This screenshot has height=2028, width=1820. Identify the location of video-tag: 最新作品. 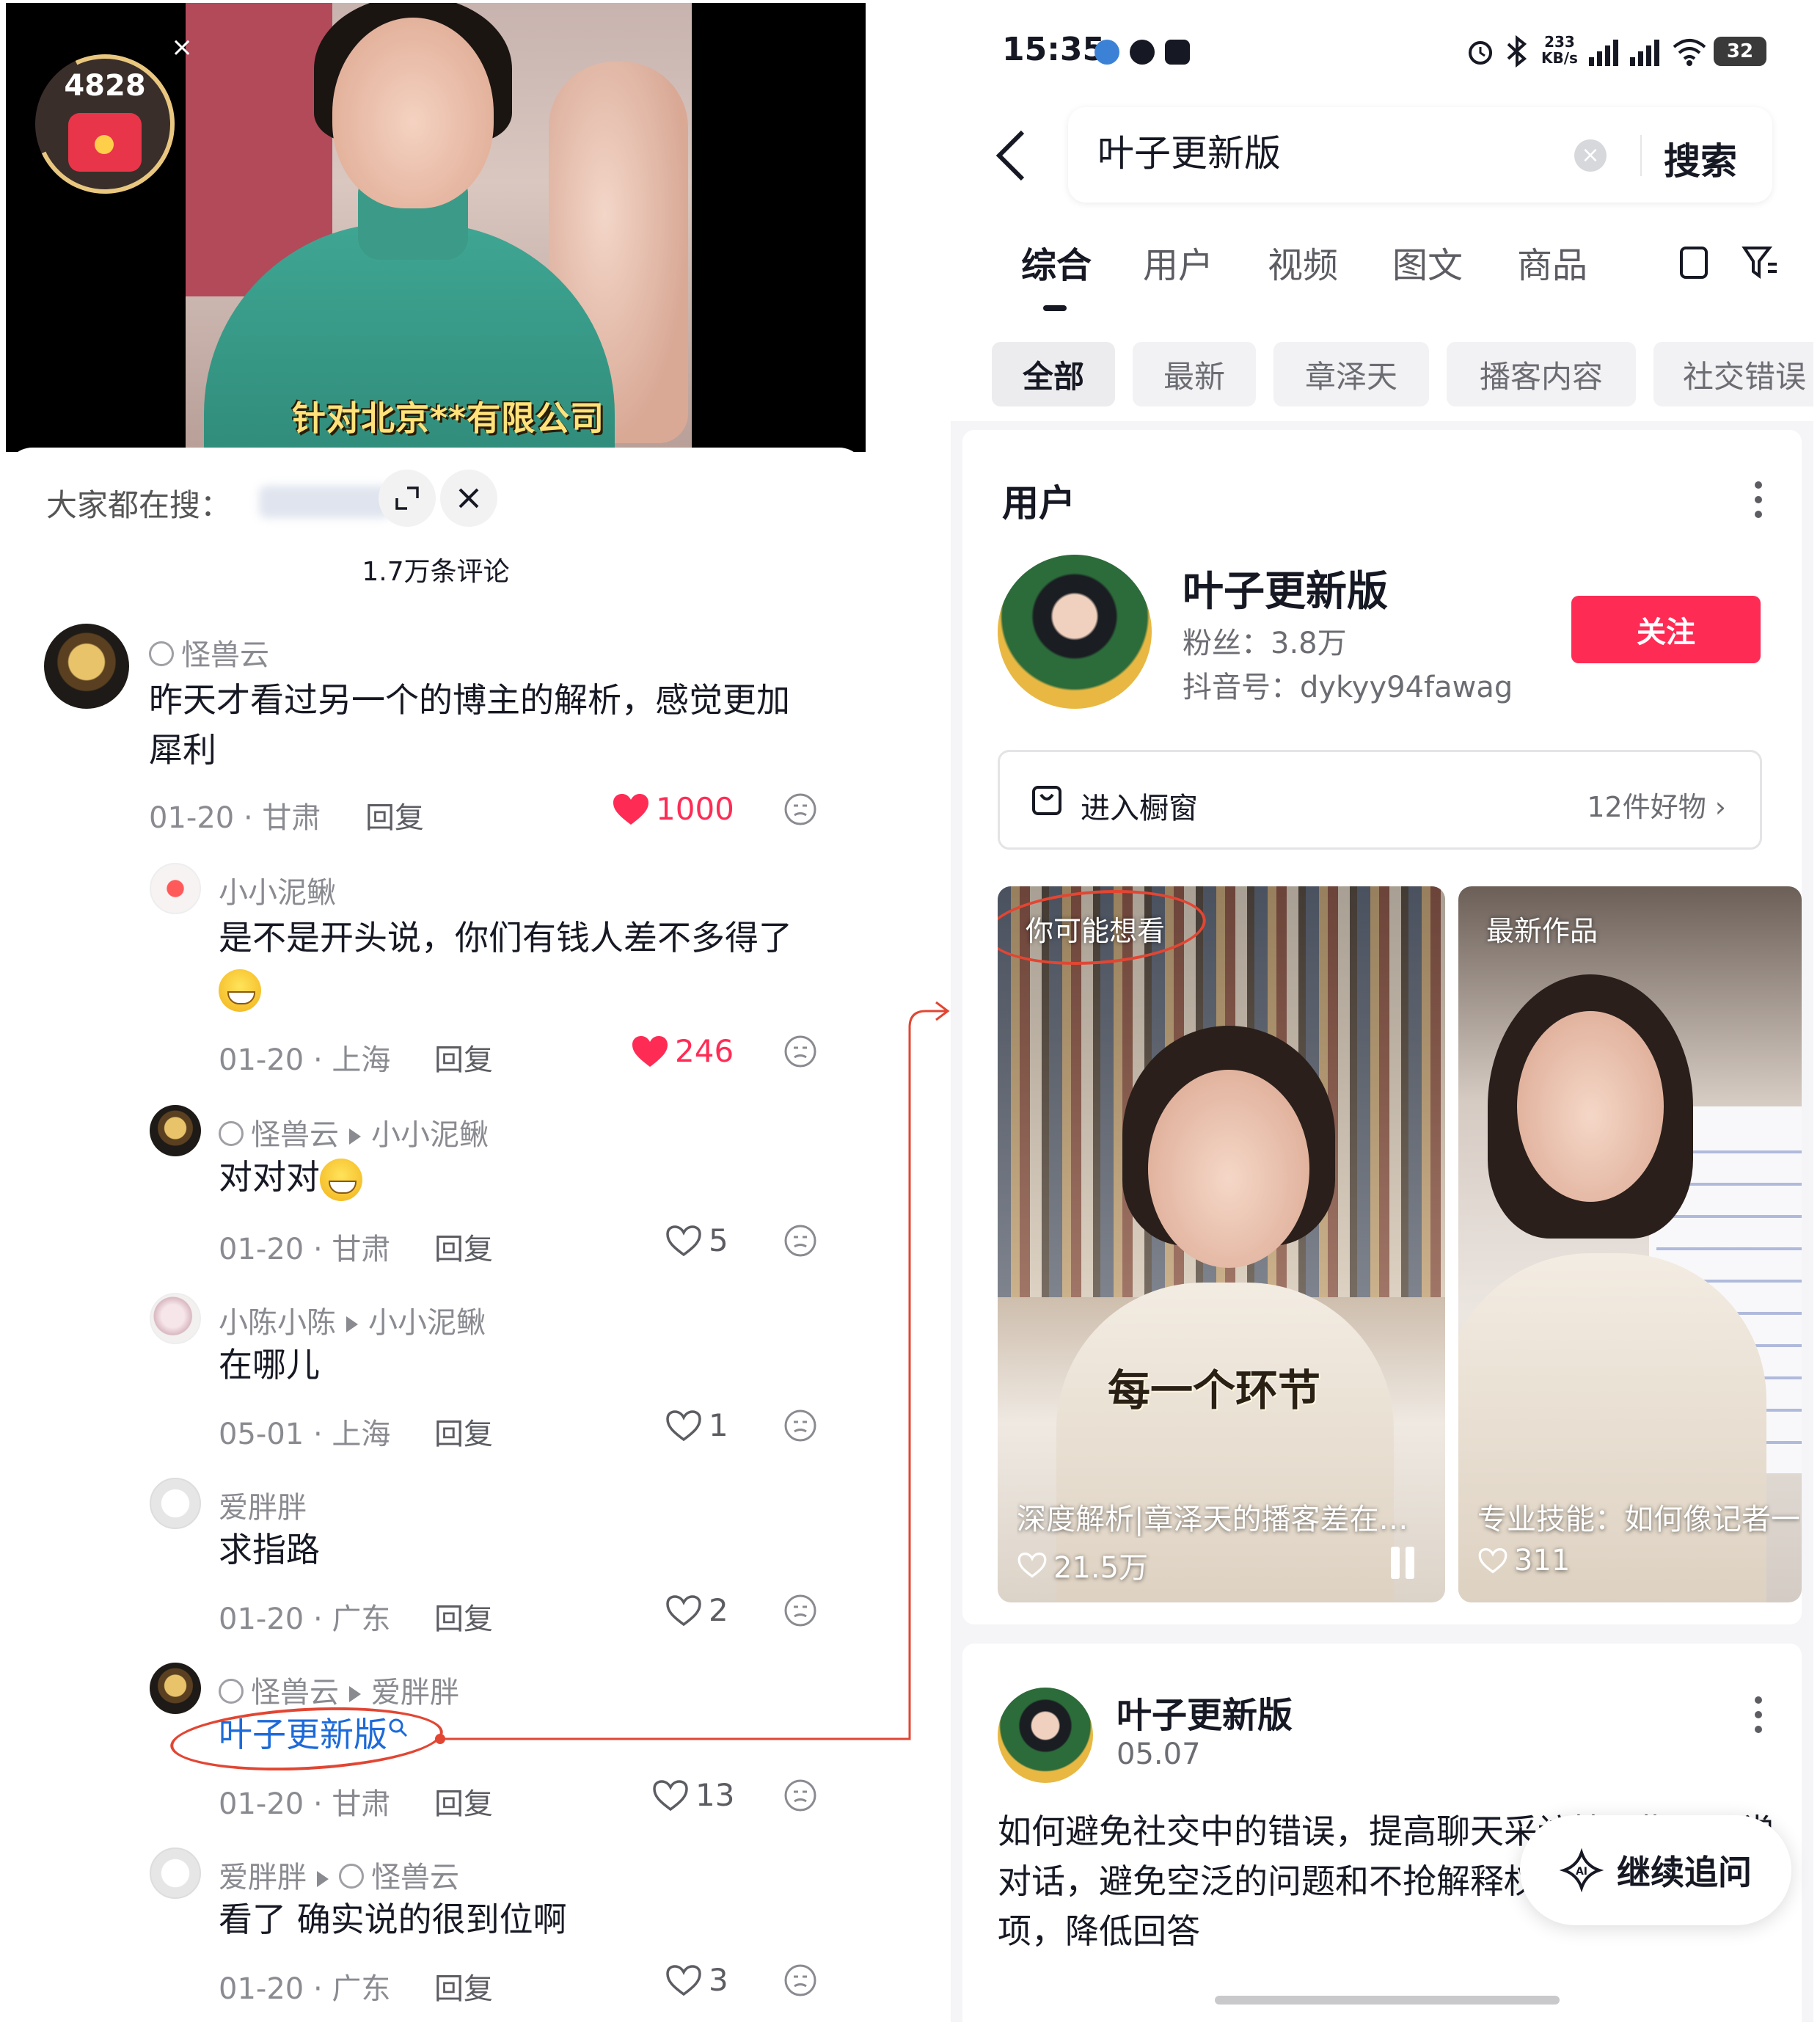
(1542, 931).